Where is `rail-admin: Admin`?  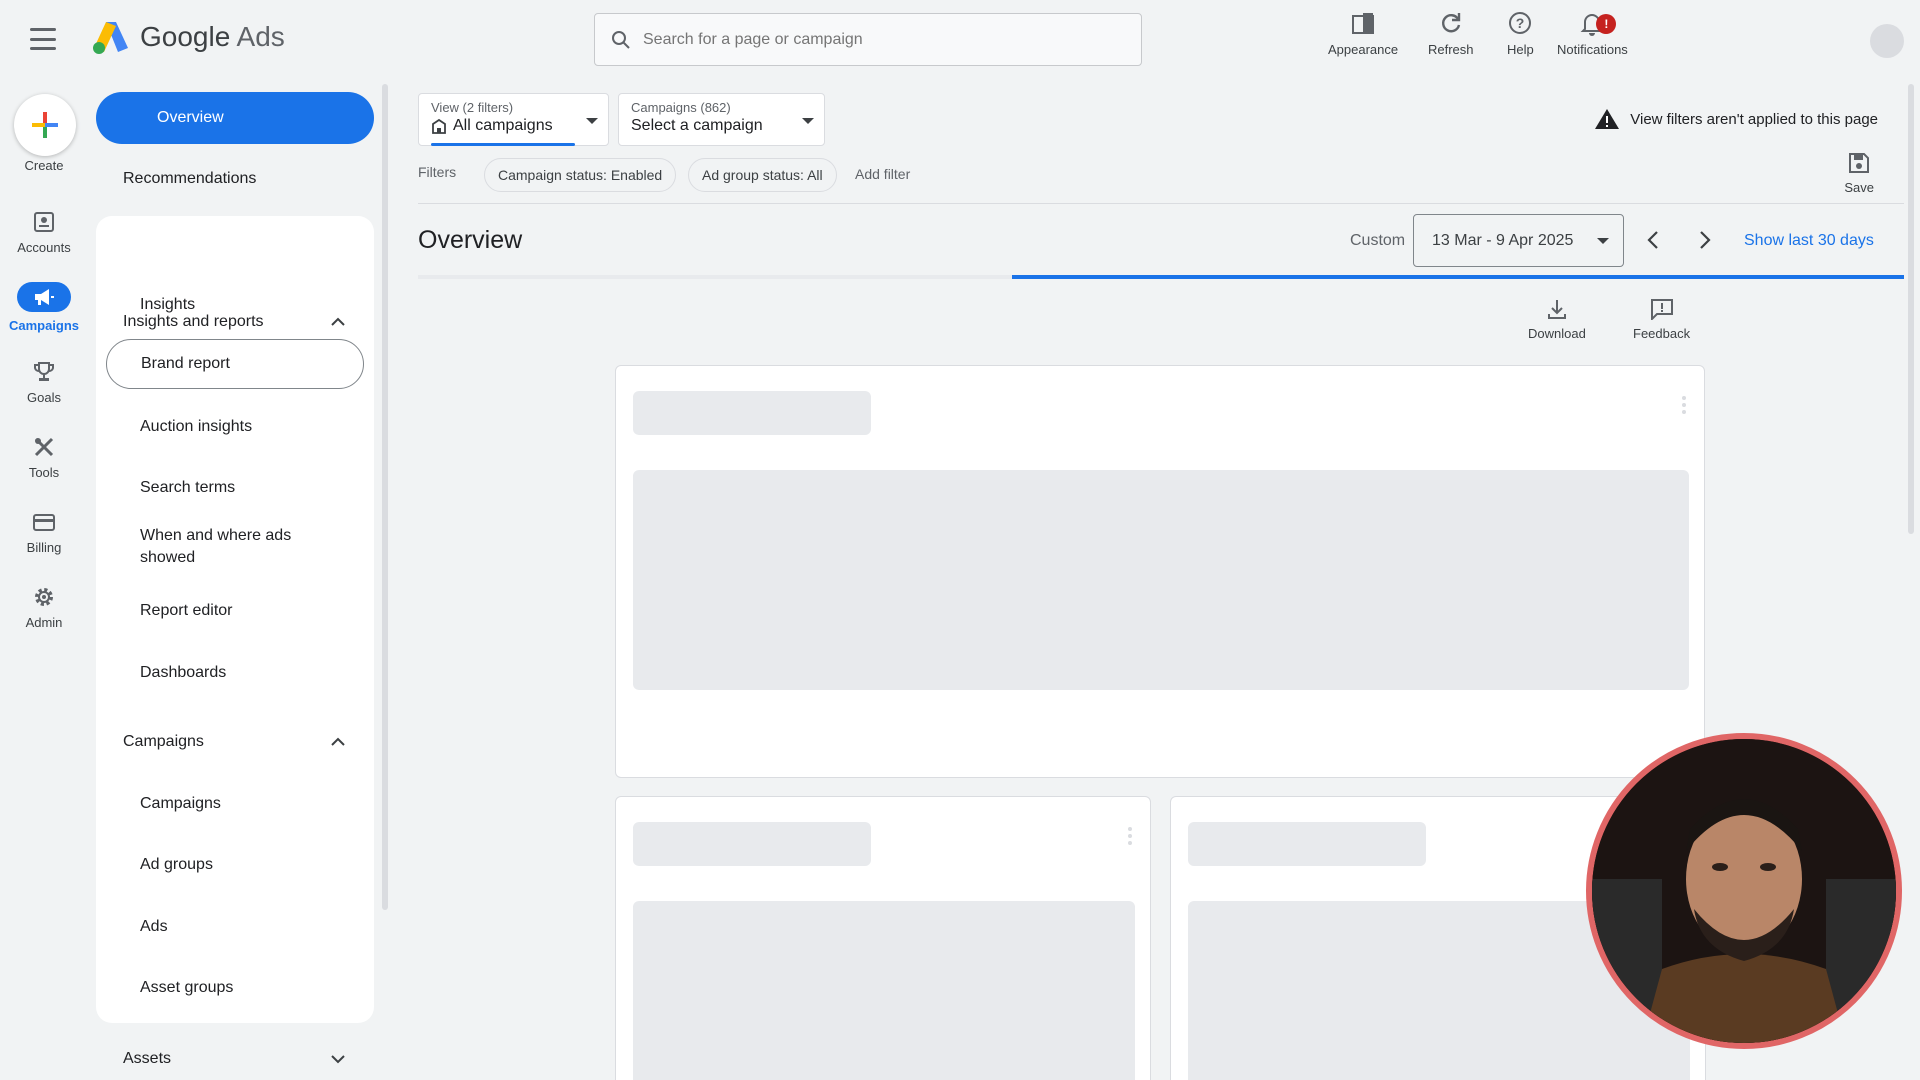 rail-admin: Admin is located at coordinates (44, 607).